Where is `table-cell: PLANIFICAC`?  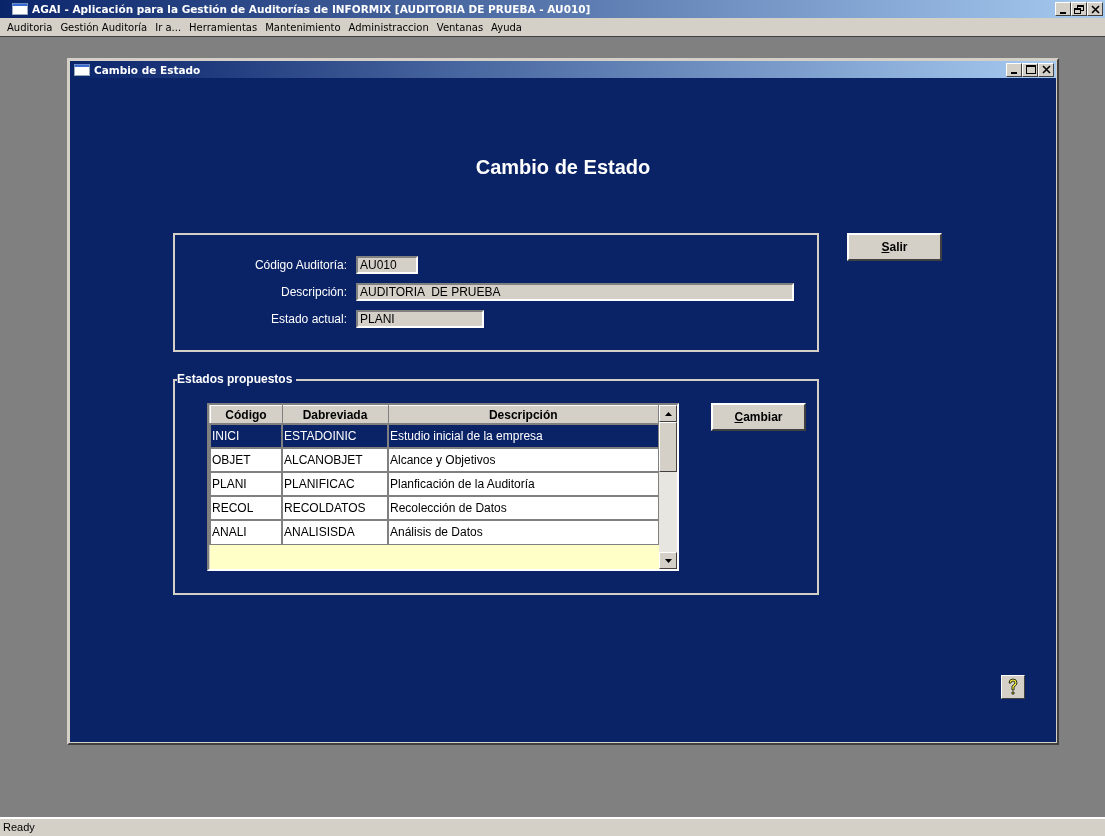 table-cell: PLANIFICAC is located at coordinates (335, 484).